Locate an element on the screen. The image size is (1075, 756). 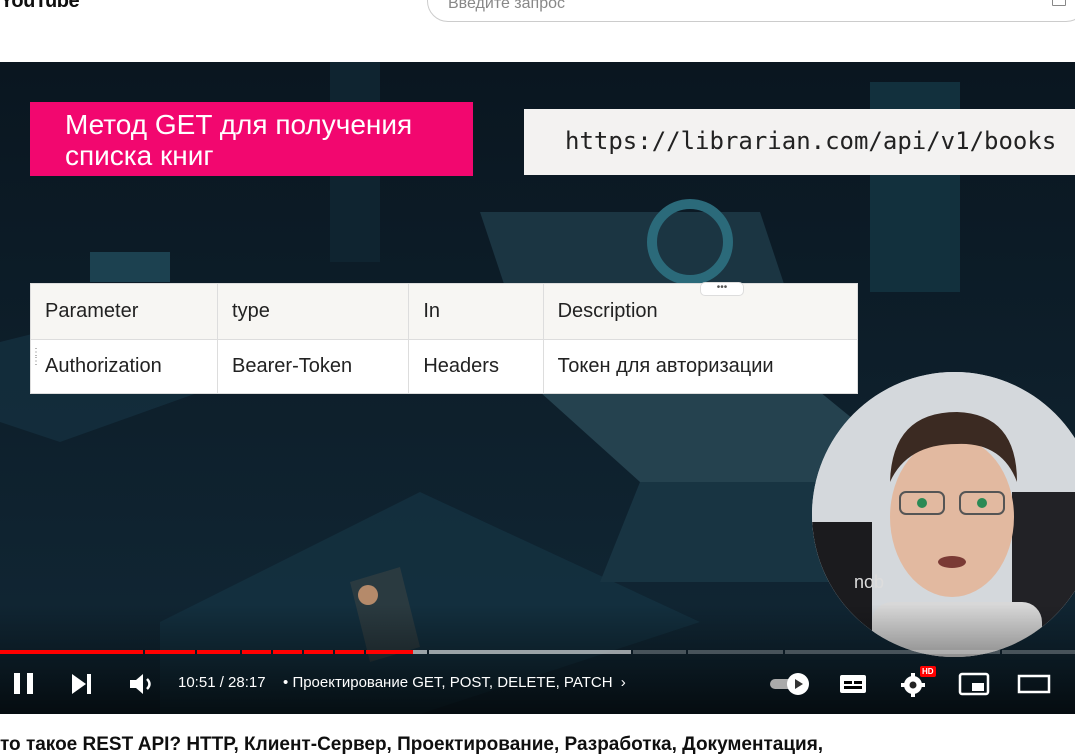
column-handle-icon: ••• is located at coordinates (722, 289).